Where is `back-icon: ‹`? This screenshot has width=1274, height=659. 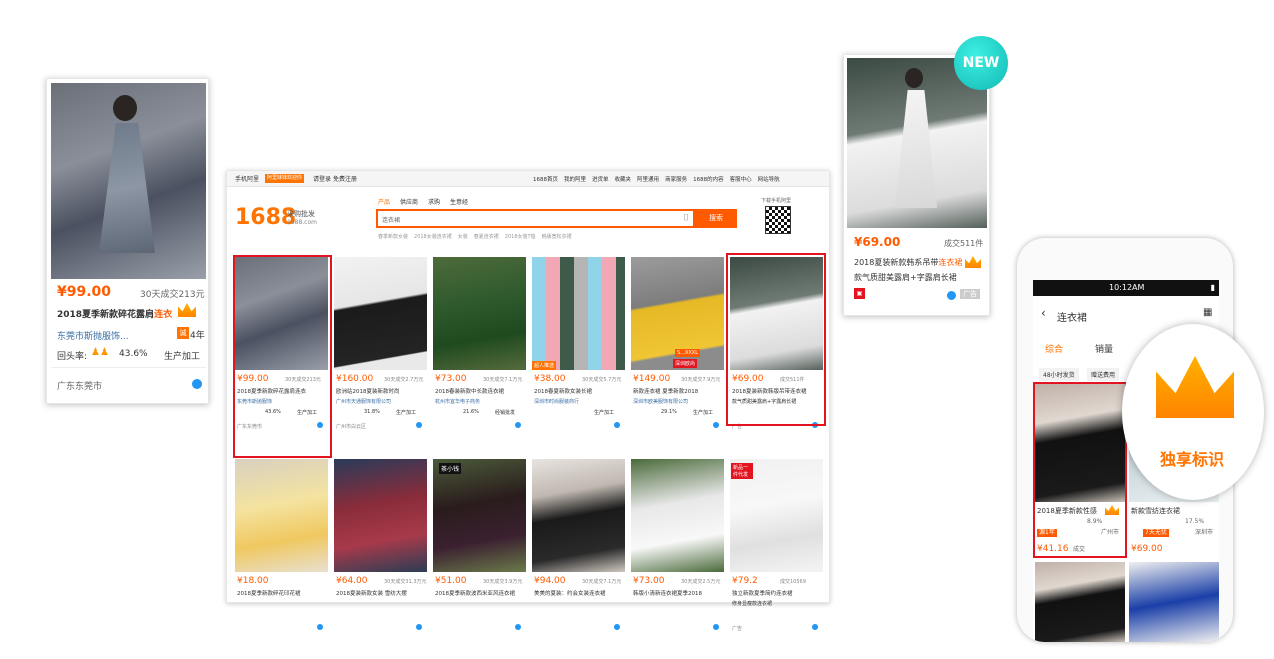 back-icon: ‹ is located at coordinates (1043, 313).